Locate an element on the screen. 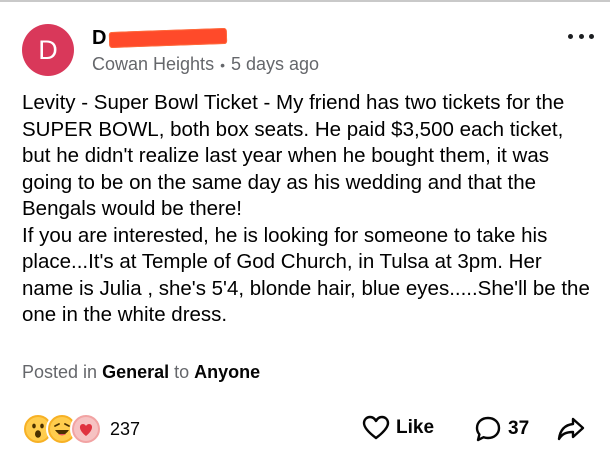 This screenshot has width=610, height=472. reaction-count: 237 is located at coordinates (125, 428).